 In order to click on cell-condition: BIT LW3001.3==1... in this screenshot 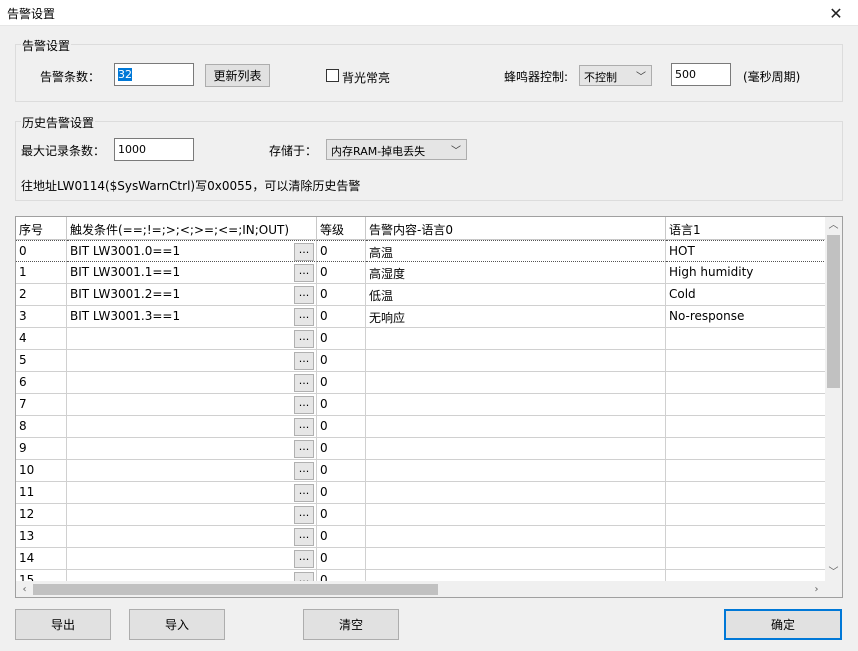, I will do `click(192, 317)`.